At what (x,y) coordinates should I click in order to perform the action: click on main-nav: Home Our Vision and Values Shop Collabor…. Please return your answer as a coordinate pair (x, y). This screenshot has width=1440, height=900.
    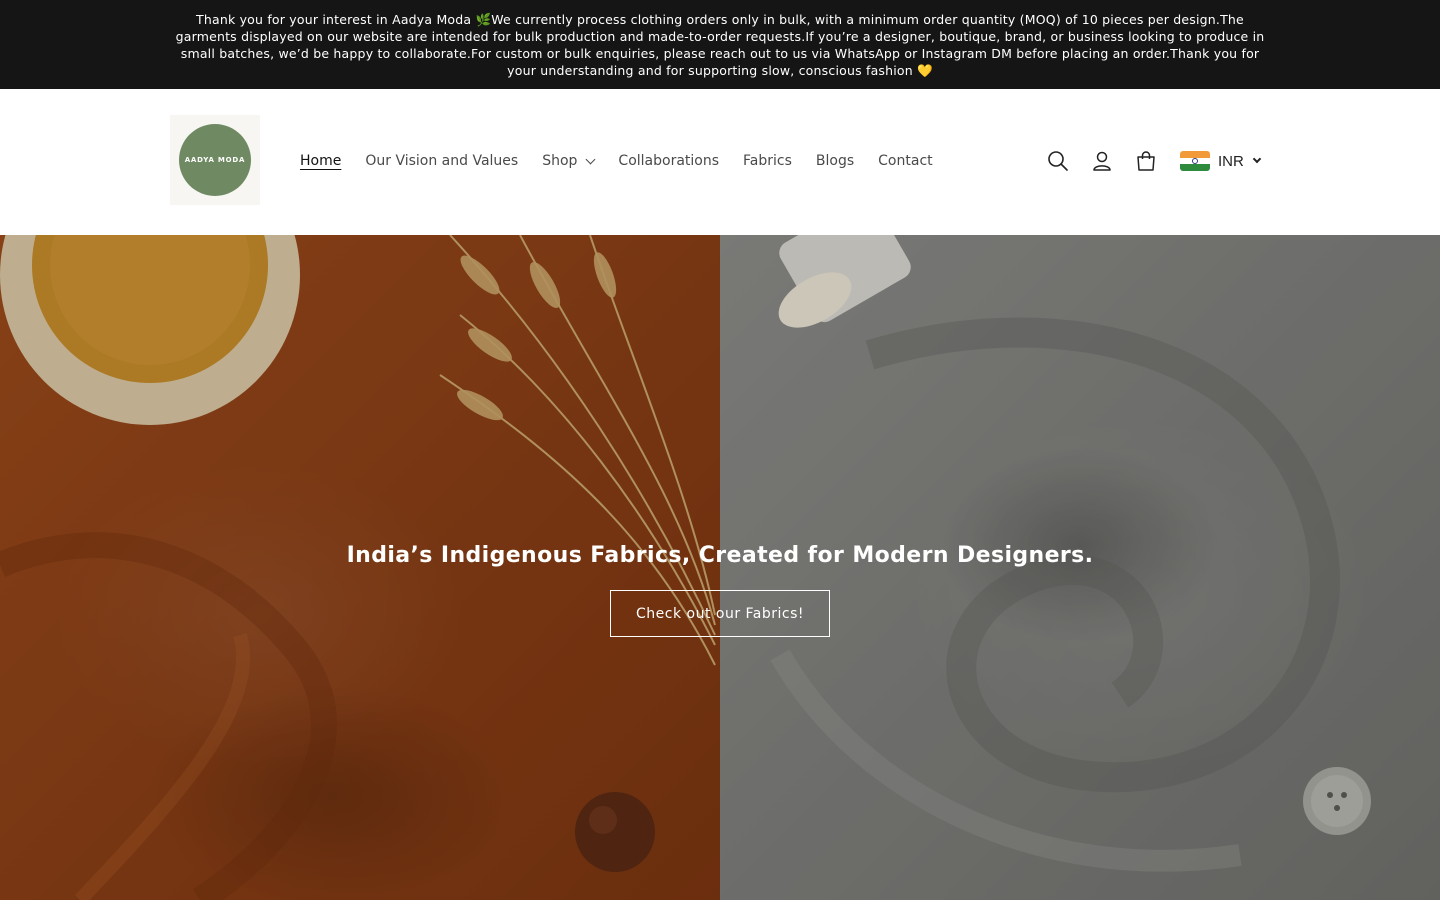
    Looking at the image, I should click on (616, 161).